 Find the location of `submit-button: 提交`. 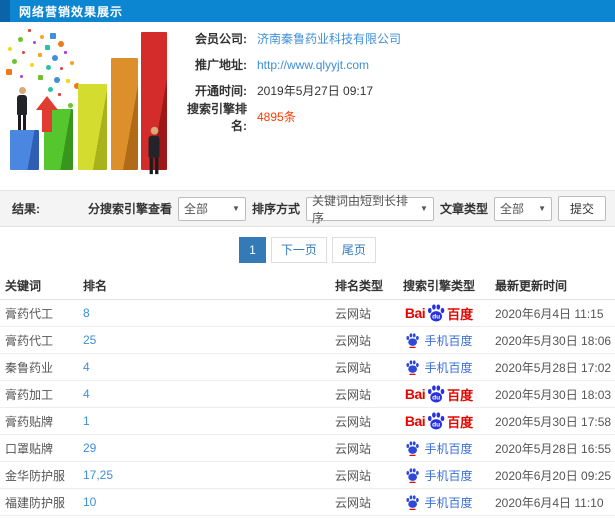

submit-button: 提交 is located at coordinates (581, 208).